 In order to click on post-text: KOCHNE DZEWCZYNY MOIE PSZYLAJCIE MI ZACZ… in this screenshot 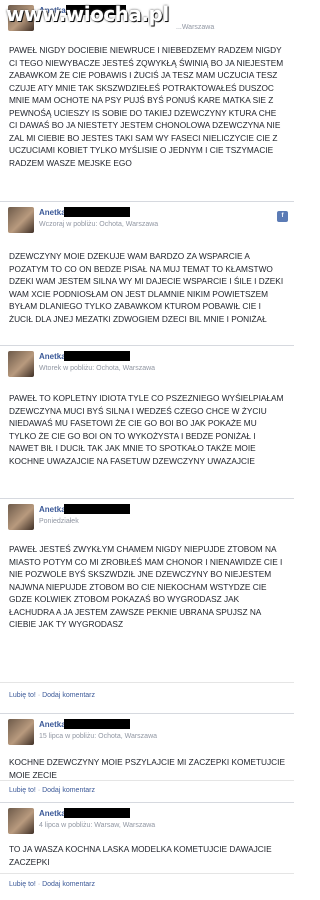, I will do `click(147, 768)`.